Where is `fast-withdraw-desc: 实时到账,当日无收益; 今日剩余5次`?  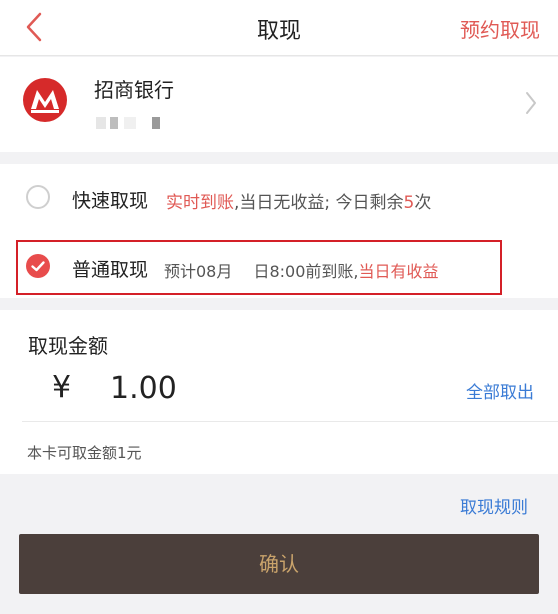 fast-withdraw-desc: 实时到账,当日无收益; 今日剩余5次 is located at coordinates (298, 200).